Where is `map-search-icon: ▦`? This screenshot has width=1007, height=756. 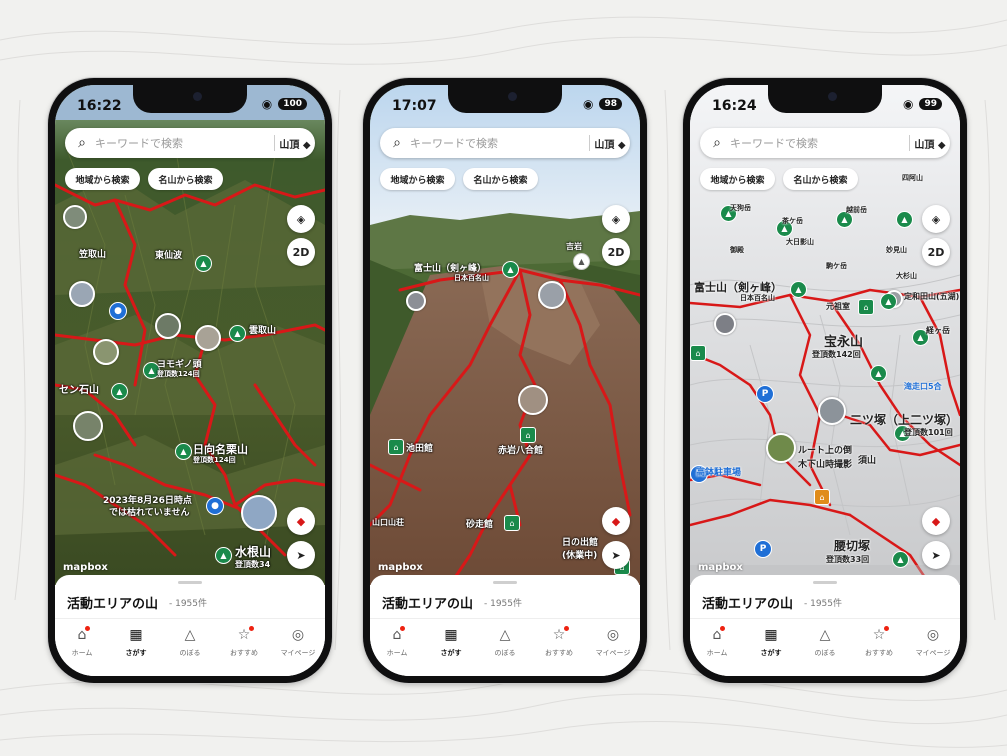
map-search-icon: ▦ is located at coordinates (136, 635).